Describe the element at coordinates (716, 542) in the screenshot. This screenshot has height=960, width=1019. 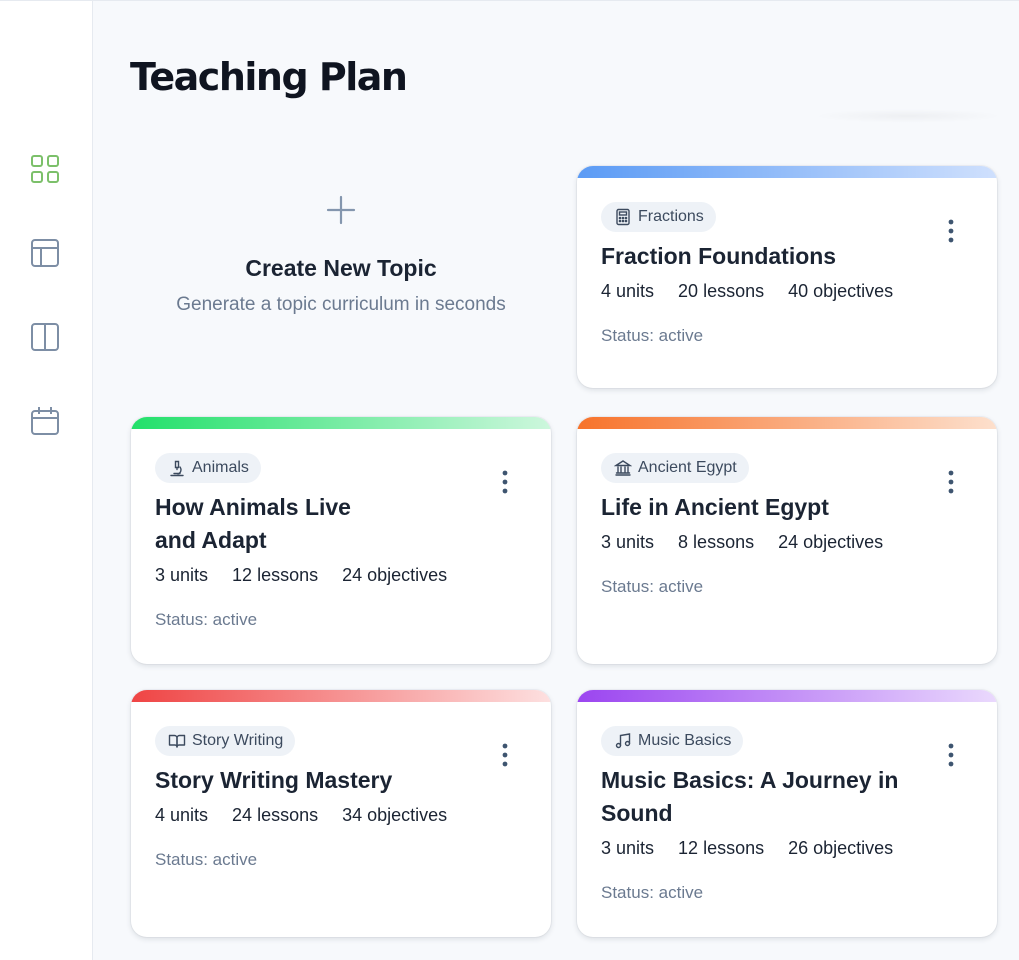
I see `lessons-count: 8 lessons` at that location.